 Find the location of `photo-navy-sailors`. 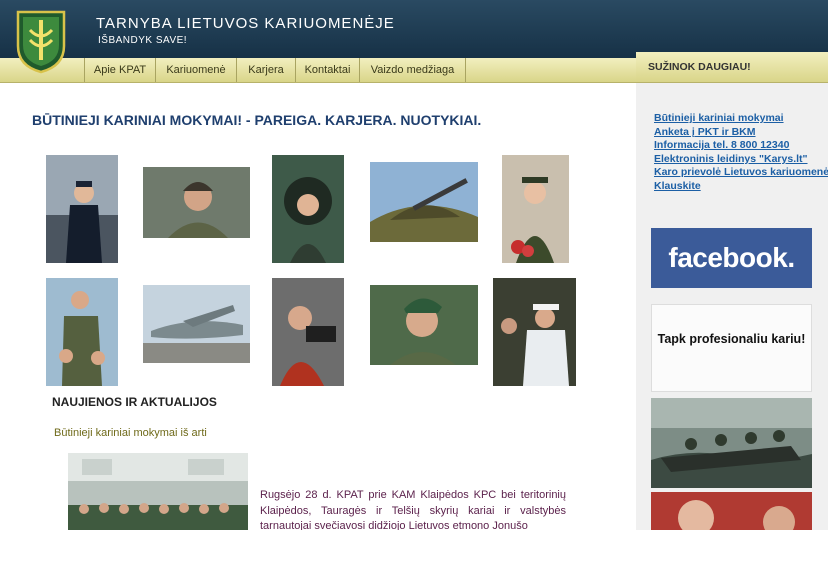

photo-navy-sailors is located at coordinates (534, 332).